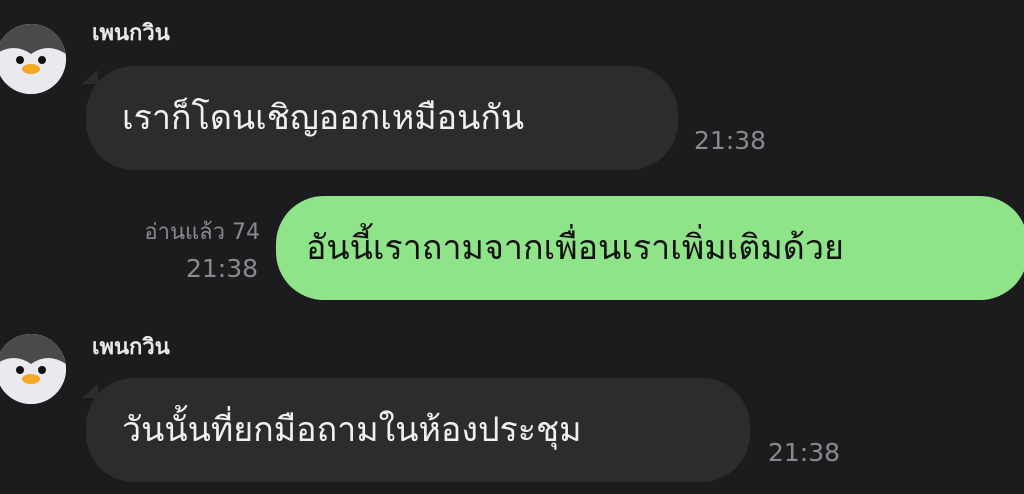  Describe the element at coordinates (352, 430) in the screenshot. I see `message-text: วันนั้นที่ยกมือถามในห้องประชุม` at that location.